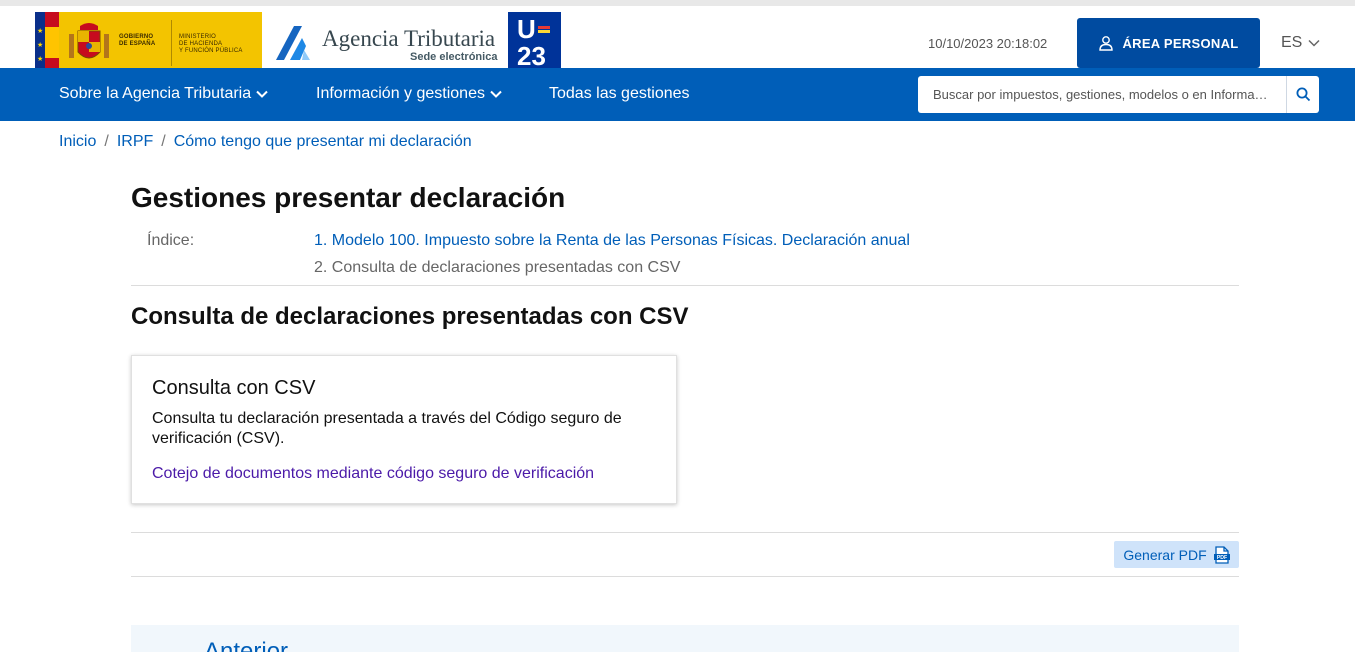 This screenshot has height=652, width=1355. I want to click on agencia-tributaria-logo-icon, so click(295, 42).